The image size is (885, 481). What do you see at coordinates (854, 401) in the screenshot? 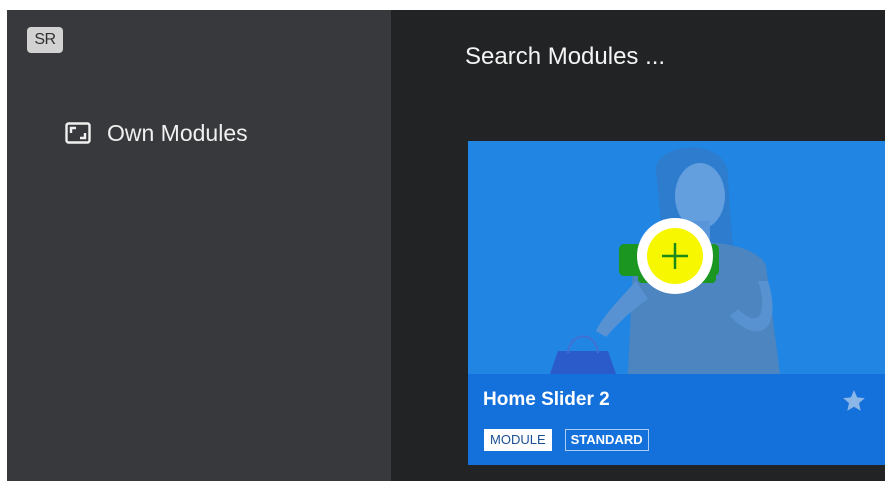
I see `star-icon` at bounding box center [854, 401].